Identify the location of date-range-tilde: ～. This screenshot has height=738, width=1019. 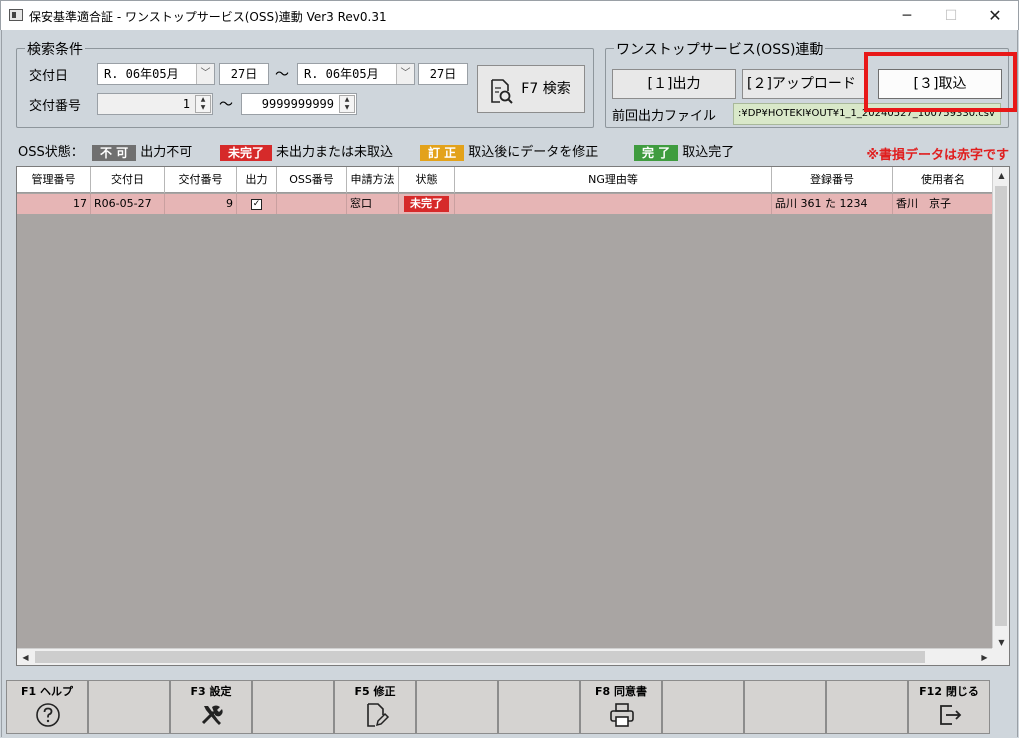
(282, 75).